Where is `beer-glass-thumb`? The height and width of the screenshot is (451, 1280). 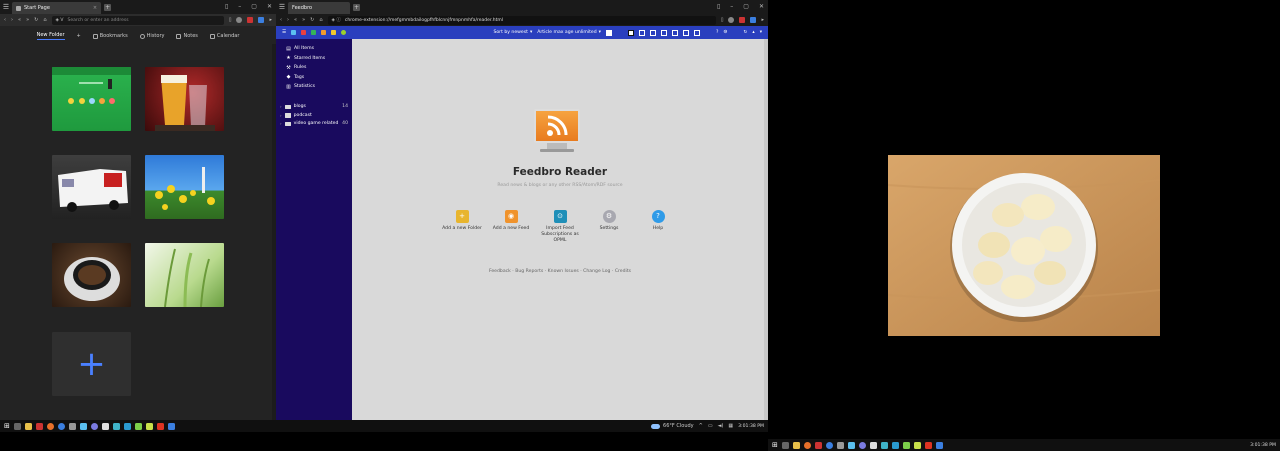
beer-glass-thumb is located at coordinates (184, 99).